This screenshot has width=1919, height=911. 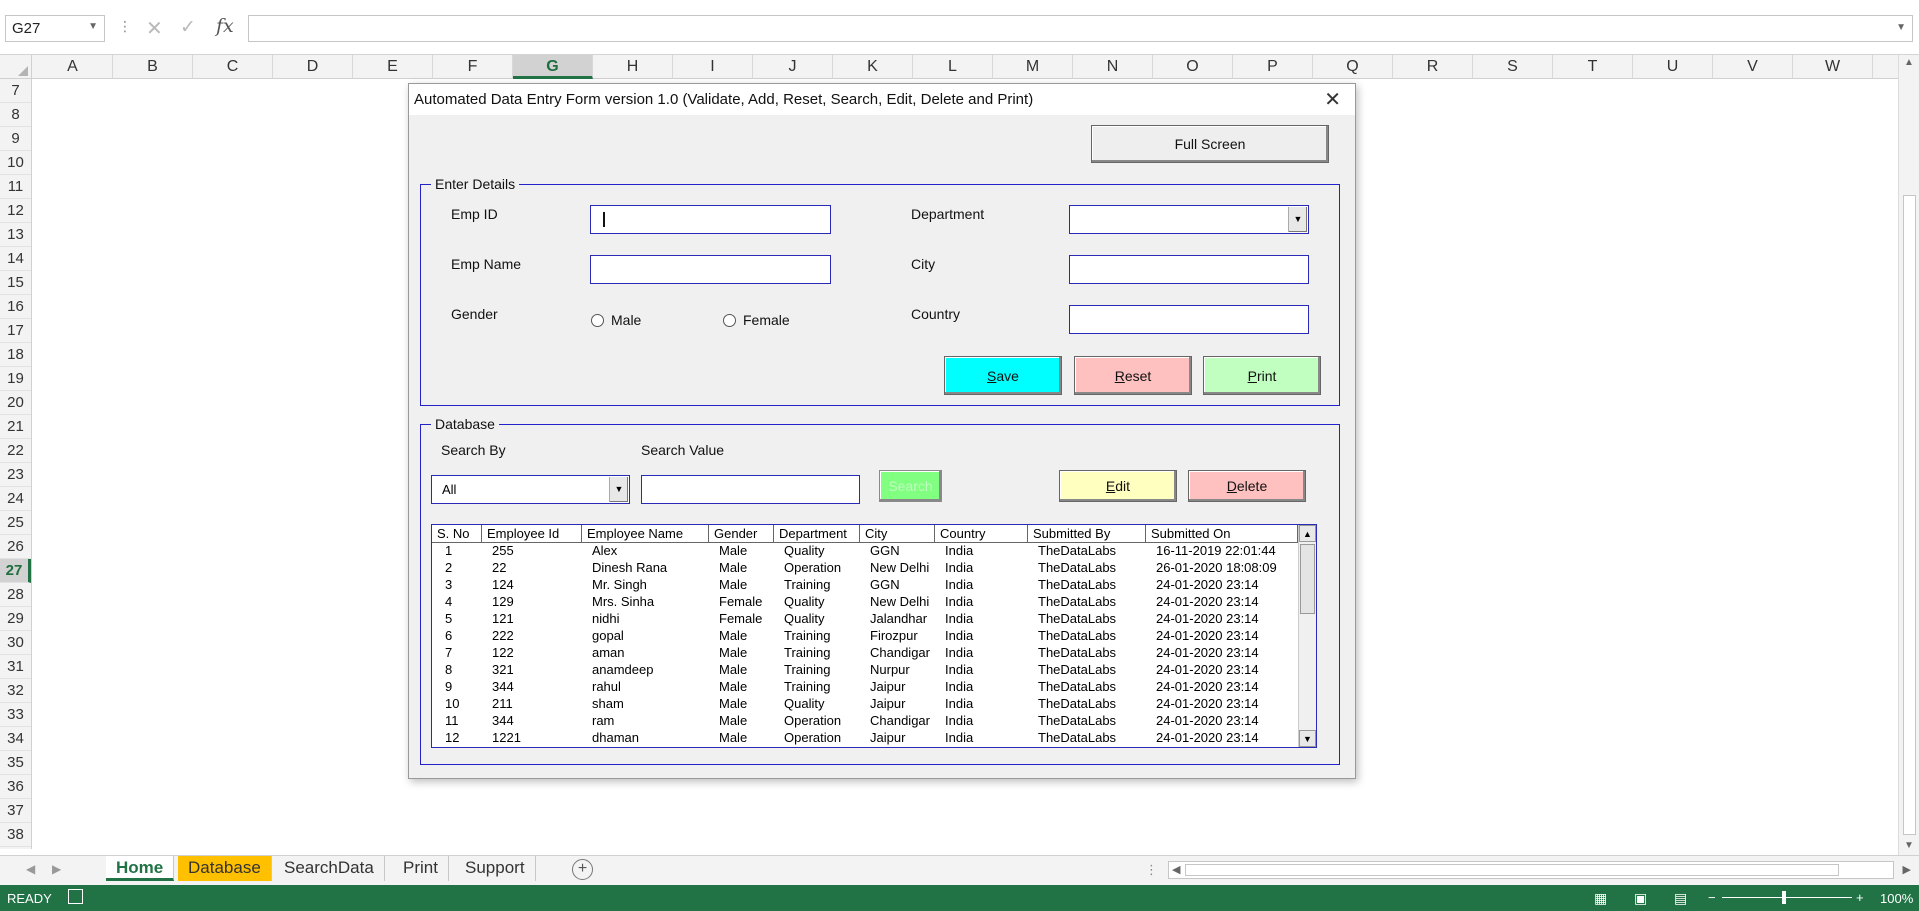 I want to click on column-header-p: P, so click(x=1273, y=67).